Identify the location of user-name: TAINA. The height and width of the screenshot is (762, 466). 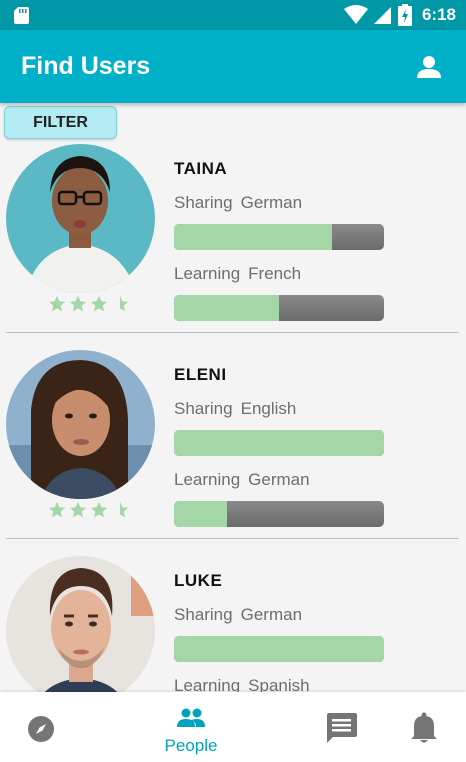
(201, 168).